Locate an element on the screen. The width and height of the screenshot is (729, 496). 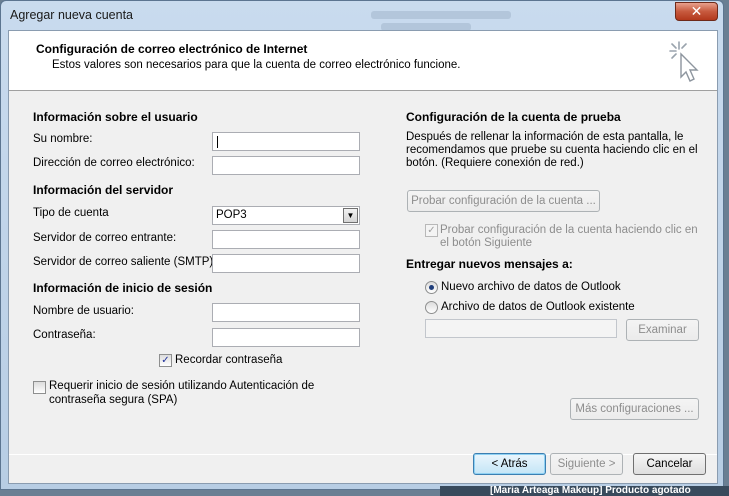
outgoing-server-input is located at coordinates (286, 263).